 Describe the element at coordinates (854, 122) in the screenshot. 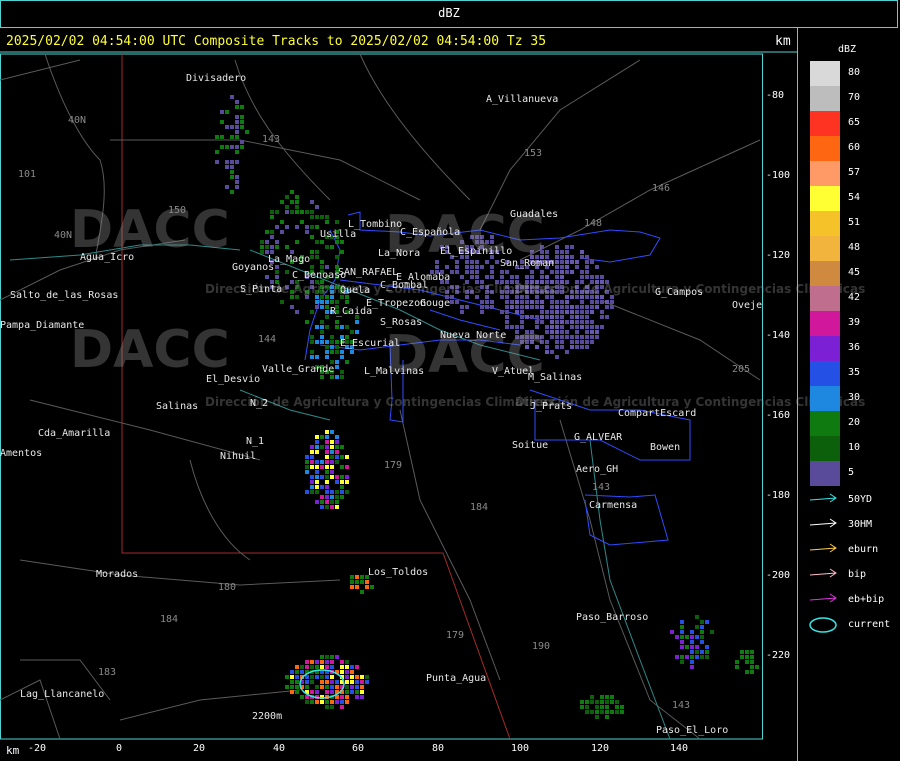

I see `legend-value: 65` at that location.